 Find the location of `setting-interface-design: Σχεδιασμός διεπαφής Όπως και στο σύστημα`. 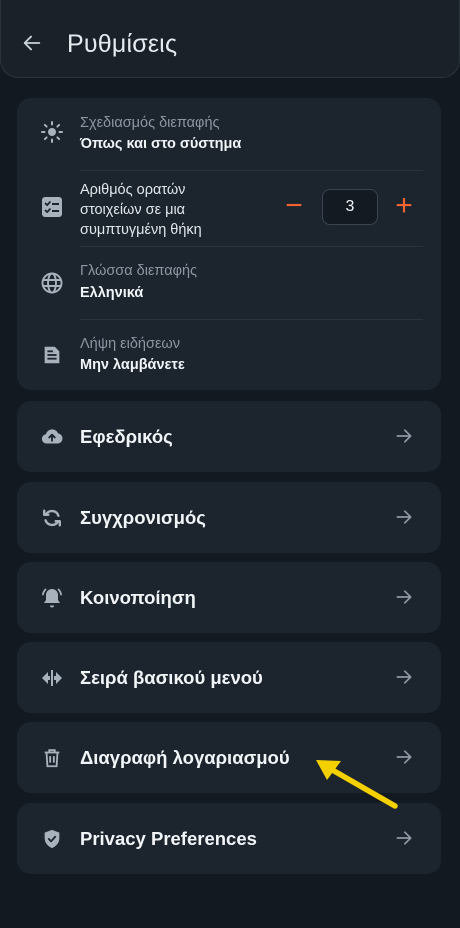

setting-interface-design: Σχεδιασμός διεπαφής Όπως και στο σύστημα is located at coordinates (229, 134).